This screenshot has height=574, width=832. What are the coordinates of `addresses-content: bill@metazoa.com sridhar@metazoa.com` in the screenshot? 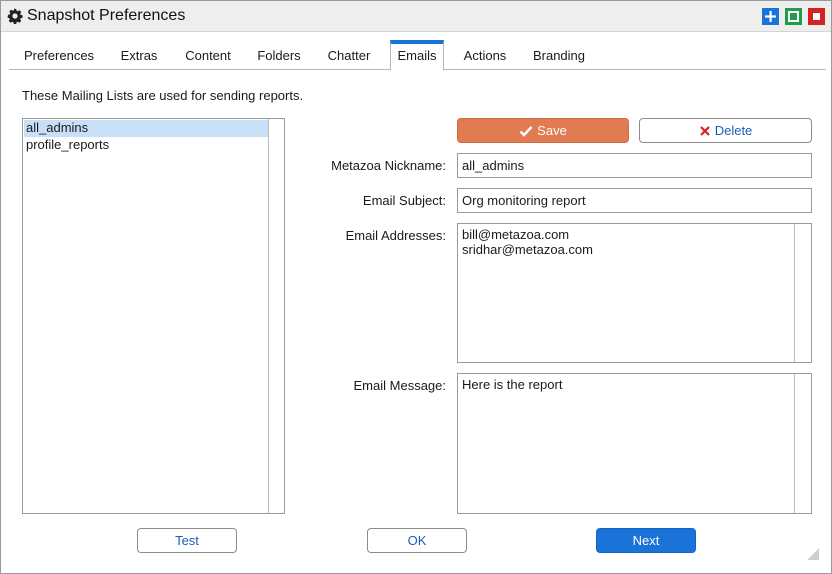 It's located at (527, 242).